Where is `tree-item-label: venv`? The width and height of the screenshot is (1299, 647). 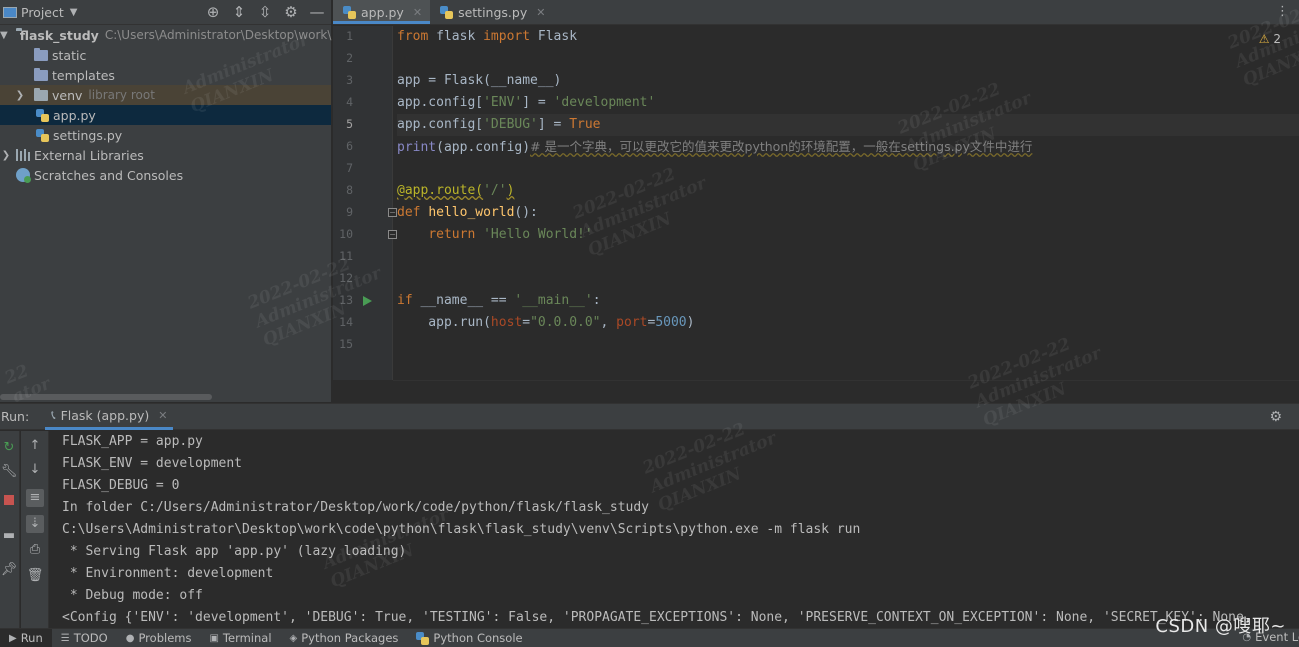 tree-item-label: venv is located at coordinates (67, 95).